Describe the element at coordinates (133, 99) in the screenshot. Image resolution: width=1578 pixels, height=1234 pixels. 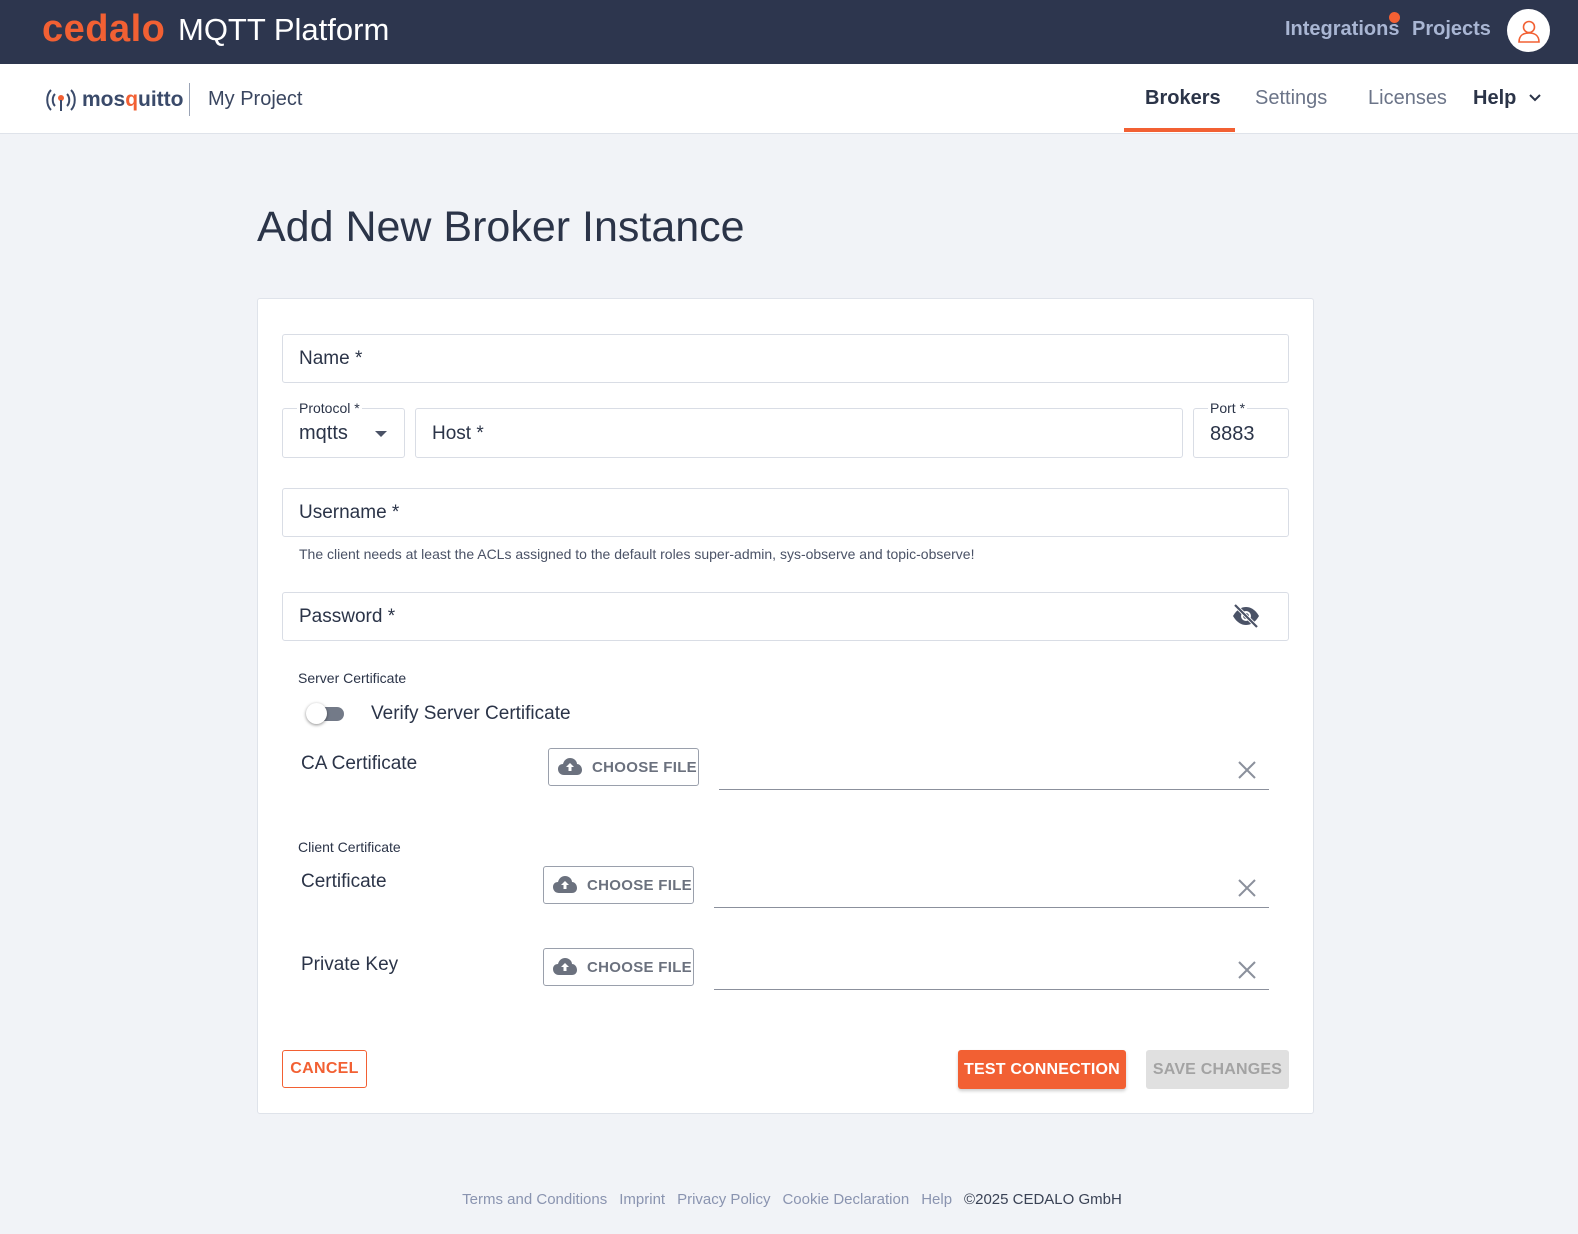
I see `mosquitto-wordmark: mosquitto` at that location.